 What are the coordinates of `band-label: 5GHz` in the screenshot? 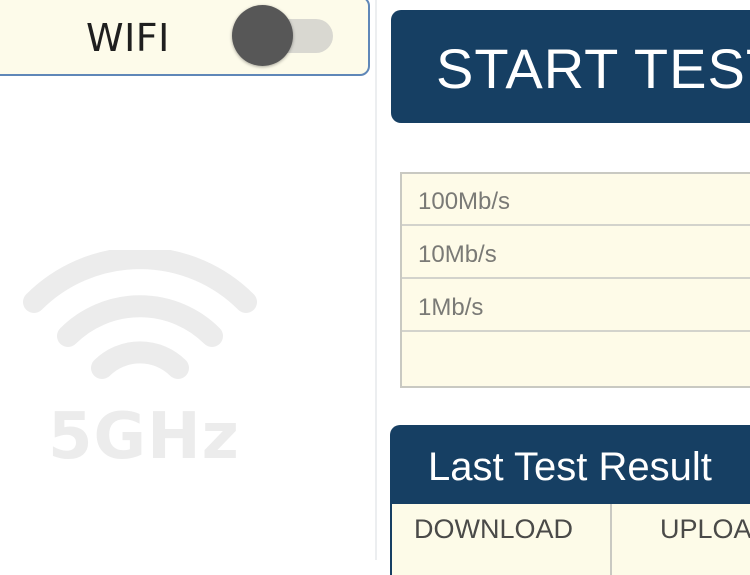 It's located at (144, 437).